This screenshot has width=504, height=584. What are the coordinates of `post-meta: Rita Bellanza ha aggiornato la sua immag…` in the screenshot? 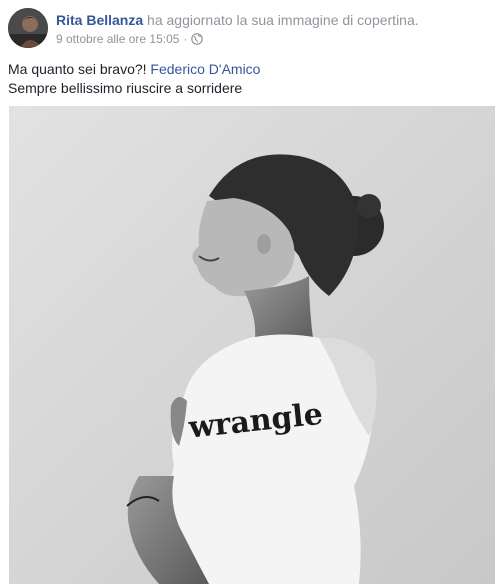 It's located at (237, 27).